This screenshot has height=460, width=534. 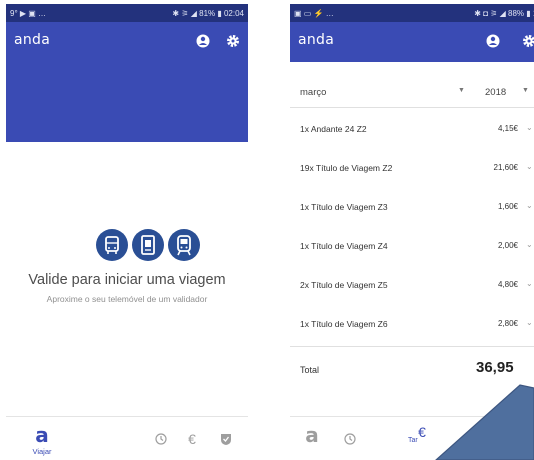 I want to click on tab-history, so click(x=350, y=438).